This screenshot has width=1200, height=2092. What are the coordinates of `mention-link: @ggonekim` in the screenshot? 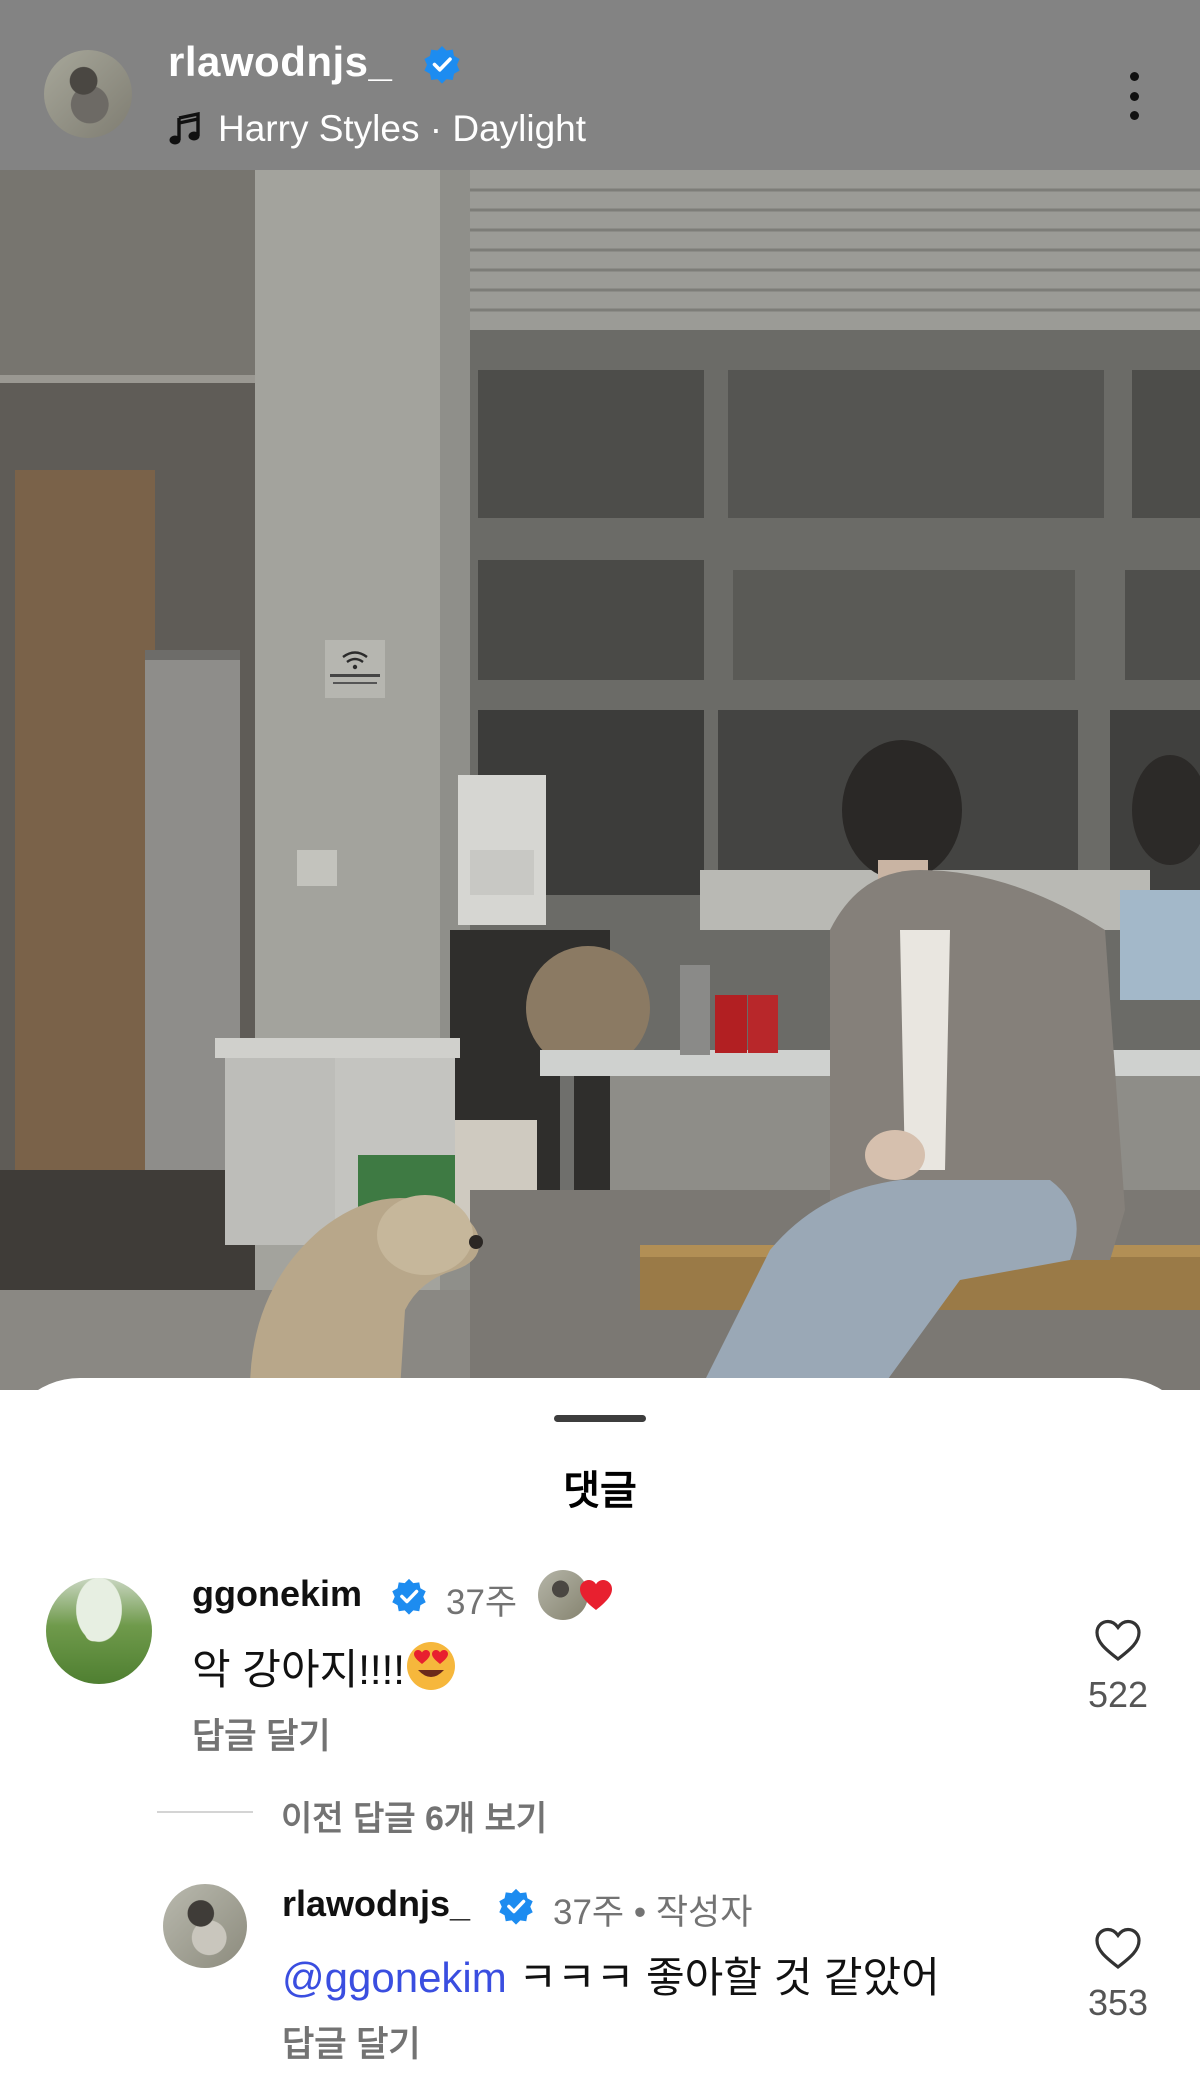 It's located at (394, 1977).